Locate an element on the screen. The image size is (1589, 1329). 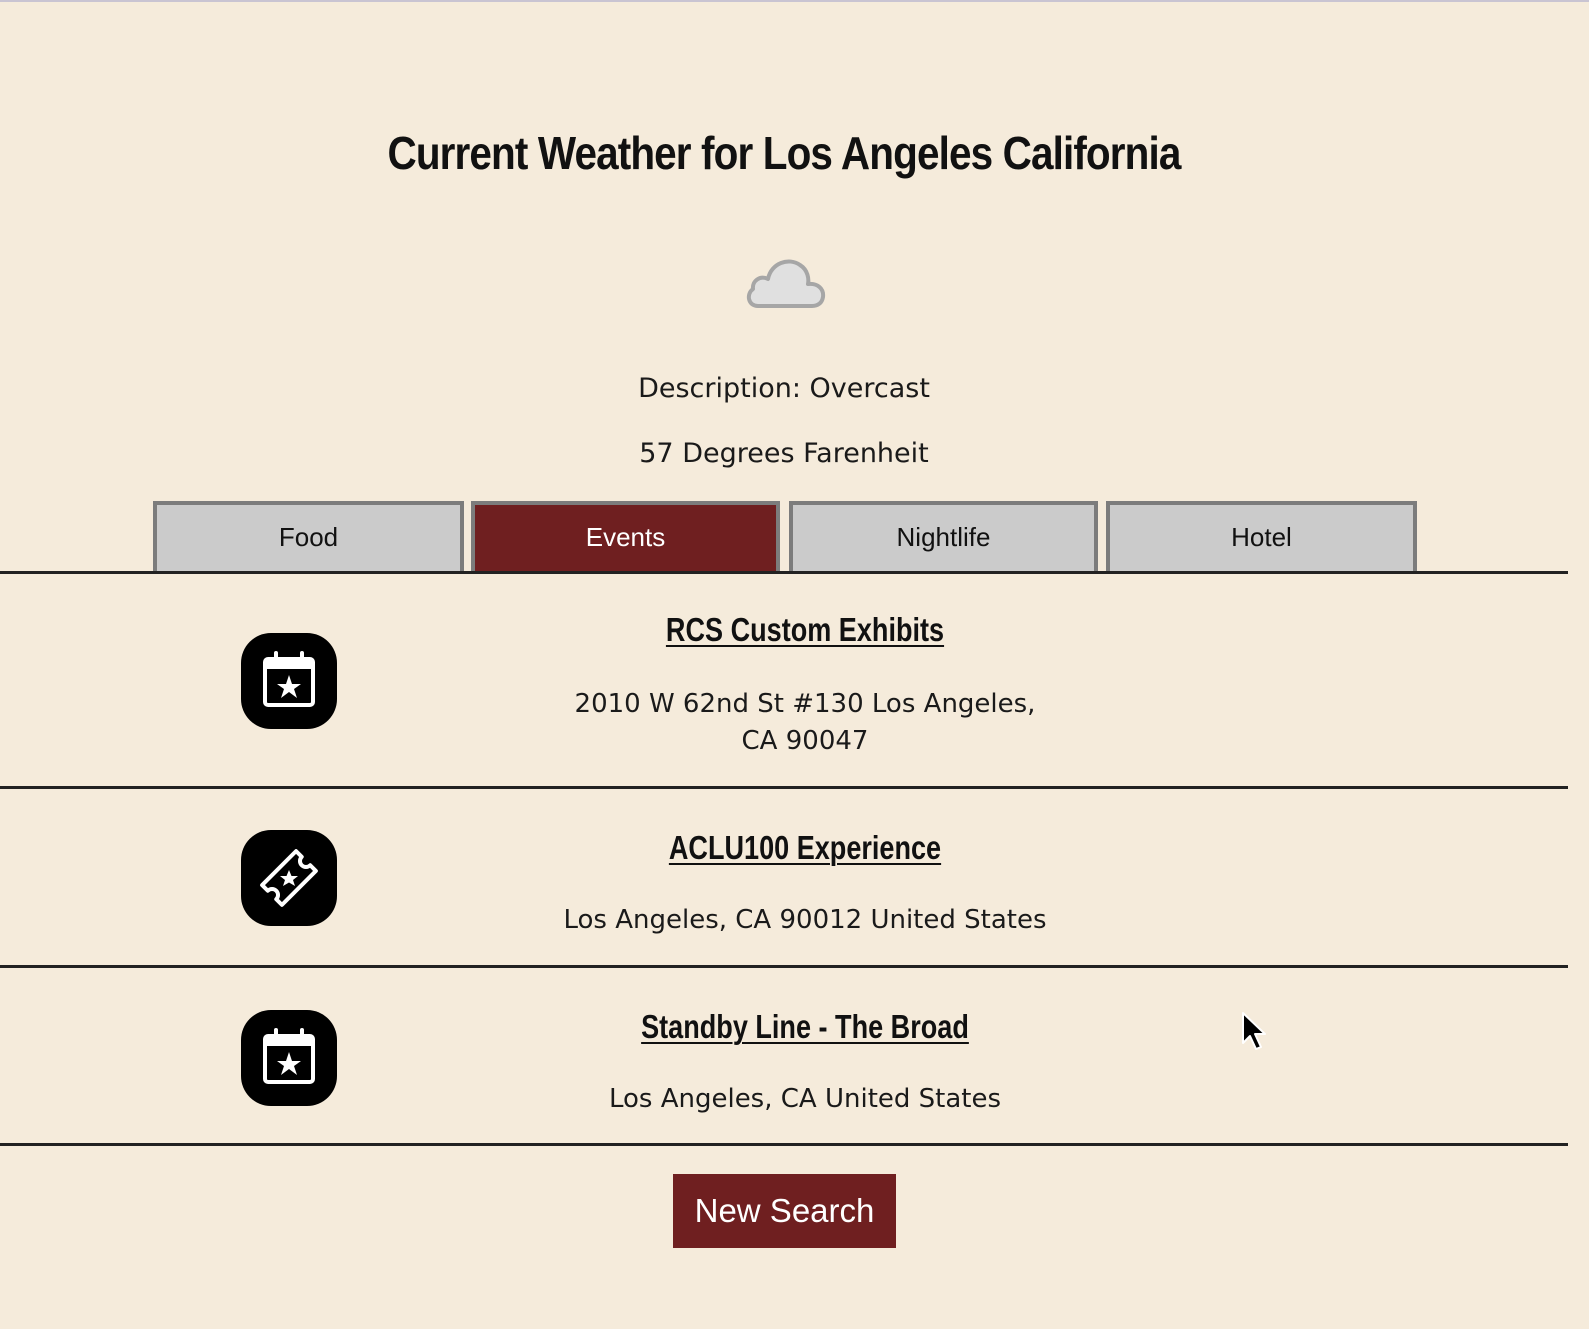
result-name-link: Standby Line - The Broad is located at coordinates (805, 1027).